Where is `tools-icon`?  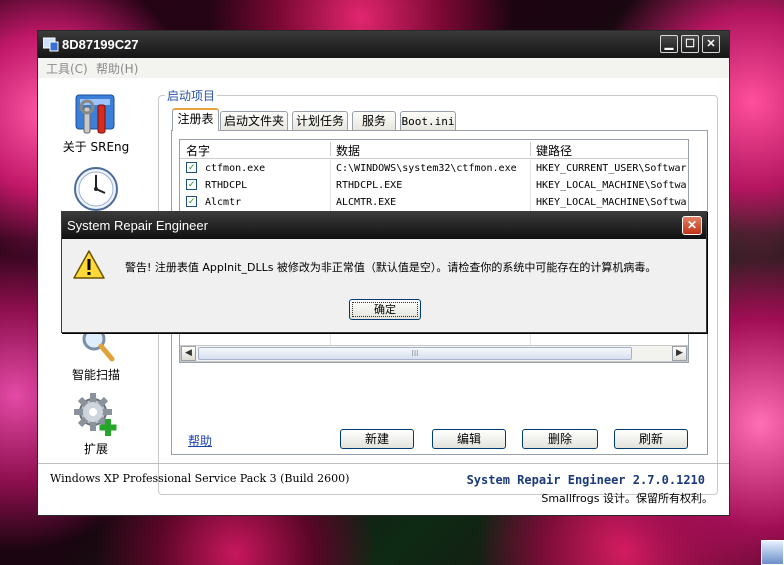 tools-icon is located at coordinates (95, 114).